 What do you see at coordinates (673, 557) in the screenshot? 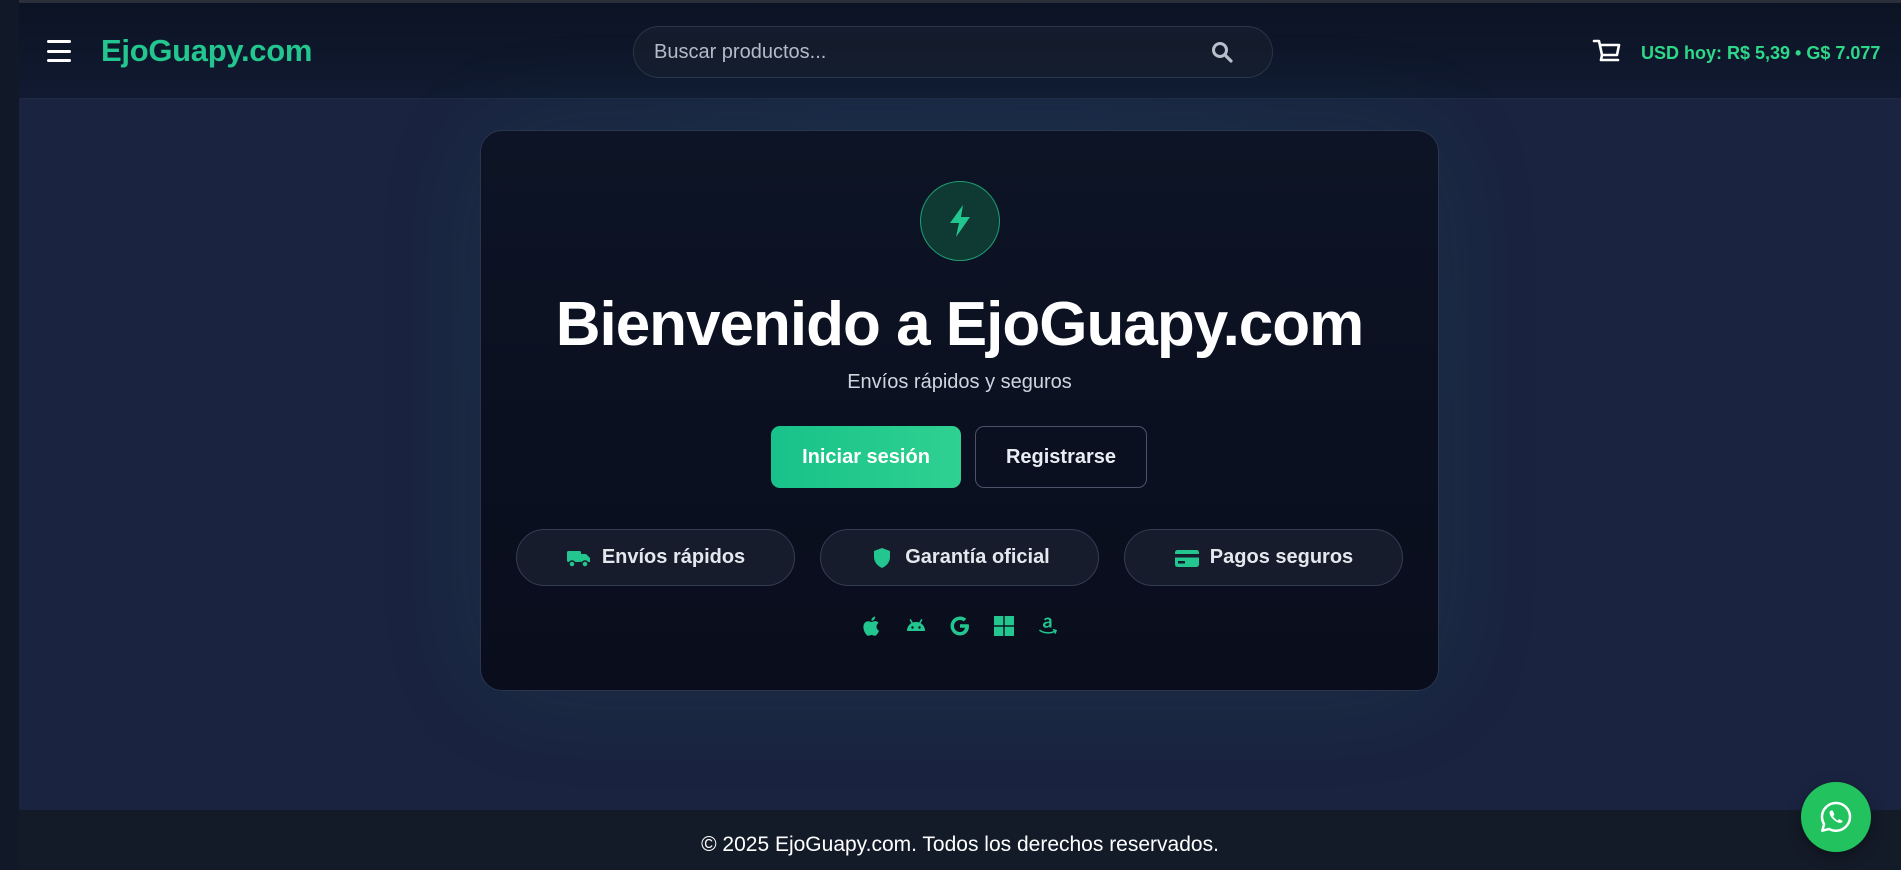
I see `feature-label: Envíos rápidos` at bounding box center [673, 557].